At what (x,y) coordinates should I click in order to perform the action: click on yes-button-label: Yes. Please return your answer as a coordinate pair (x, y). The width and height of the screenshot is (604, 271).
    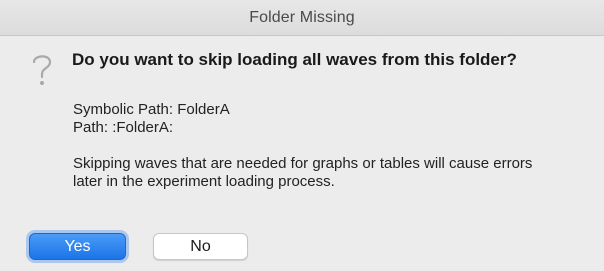
    Looking at the image, I should click on (77, 246).